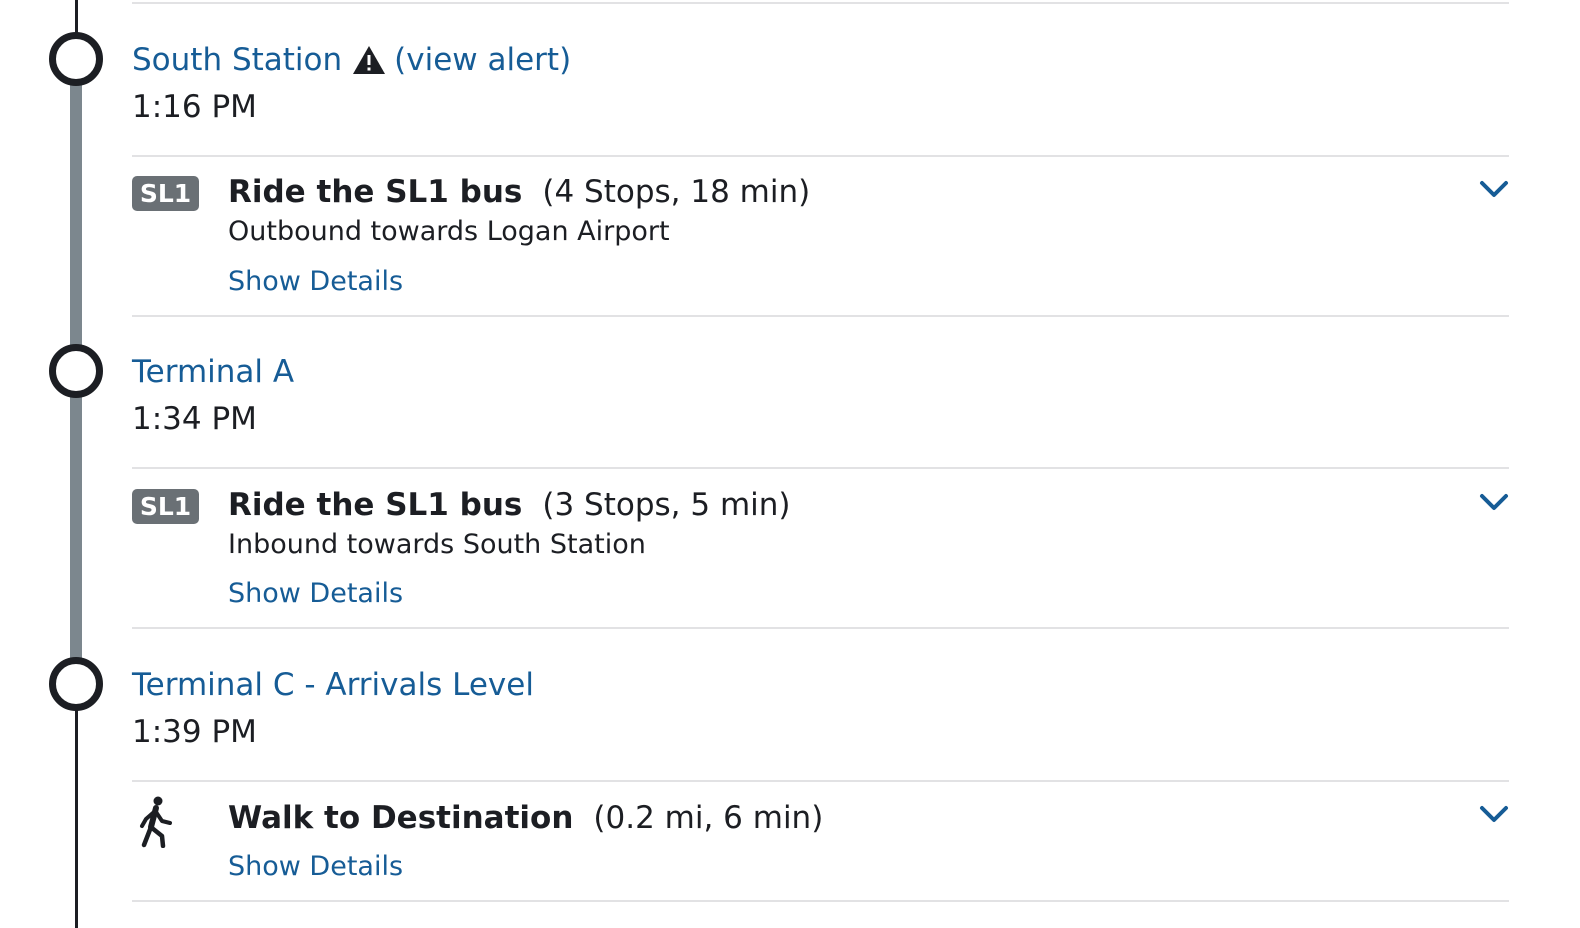 The width and height of the screenshot is (1580, 928). What do you see at coordinates (194, 107) in the screenshot?
I see `stop-time: 1:16 PM` at bounding box center [194, 107].